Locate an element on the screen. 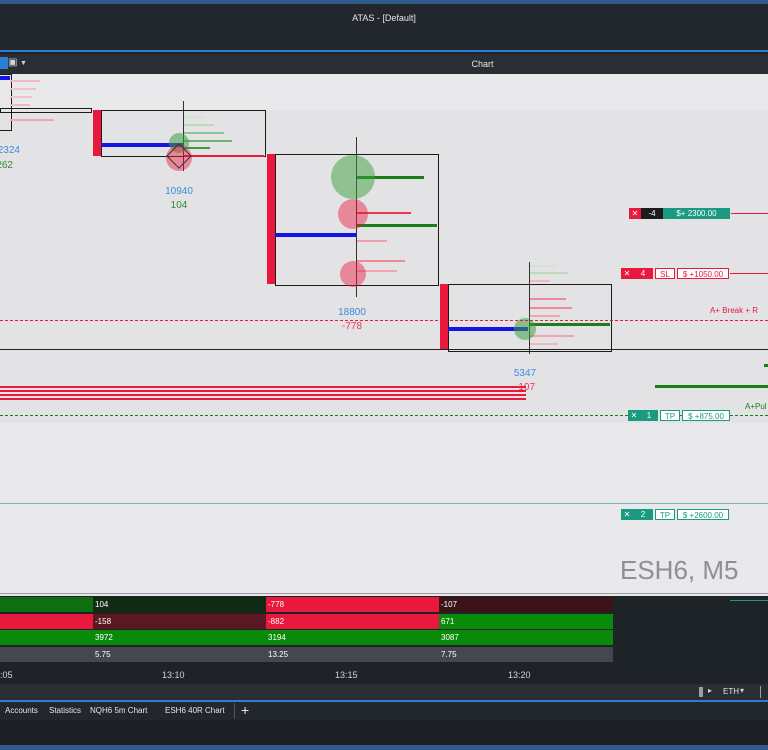  title-accent-line is located at coordinates (384, 51).